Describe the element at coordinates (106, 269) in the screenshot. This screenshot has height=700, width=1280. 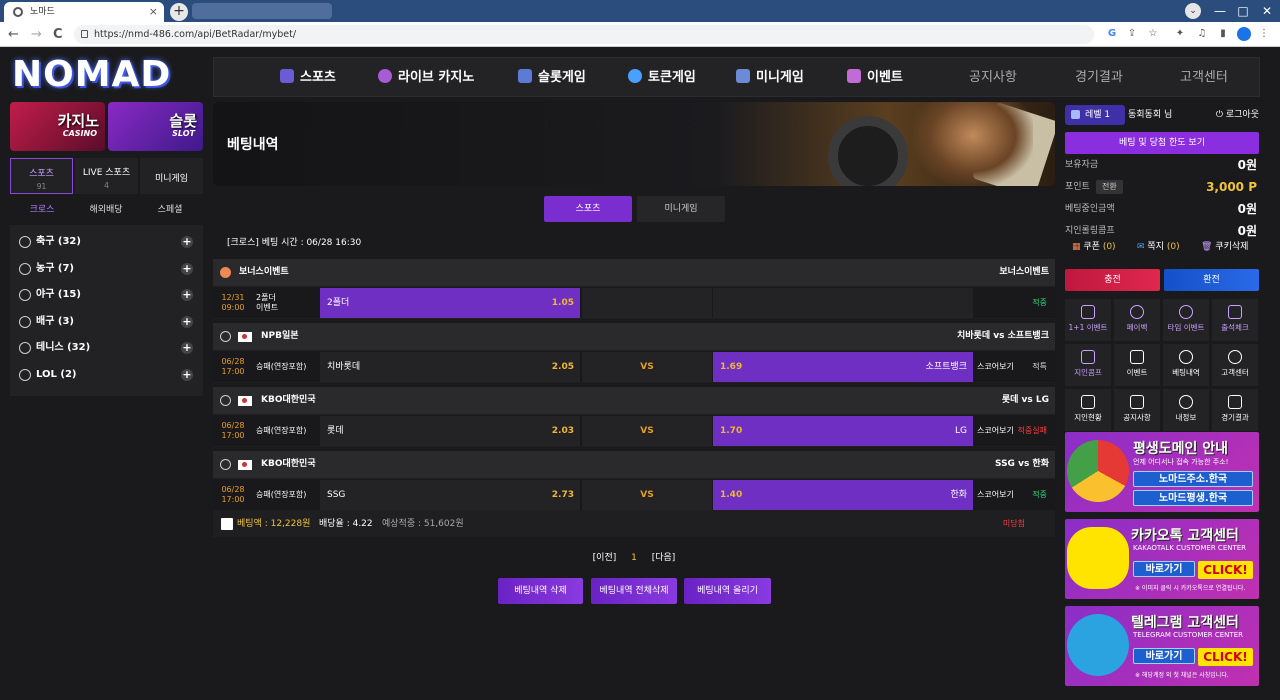
I see `sport-item-basketball: 농구 (7) +` at that location.